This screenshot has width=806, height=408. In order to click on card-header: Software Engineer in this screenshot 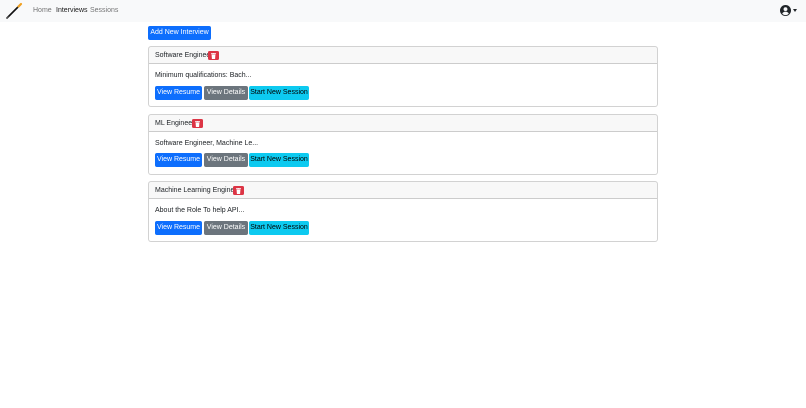, I will do `click(403, 55)`.